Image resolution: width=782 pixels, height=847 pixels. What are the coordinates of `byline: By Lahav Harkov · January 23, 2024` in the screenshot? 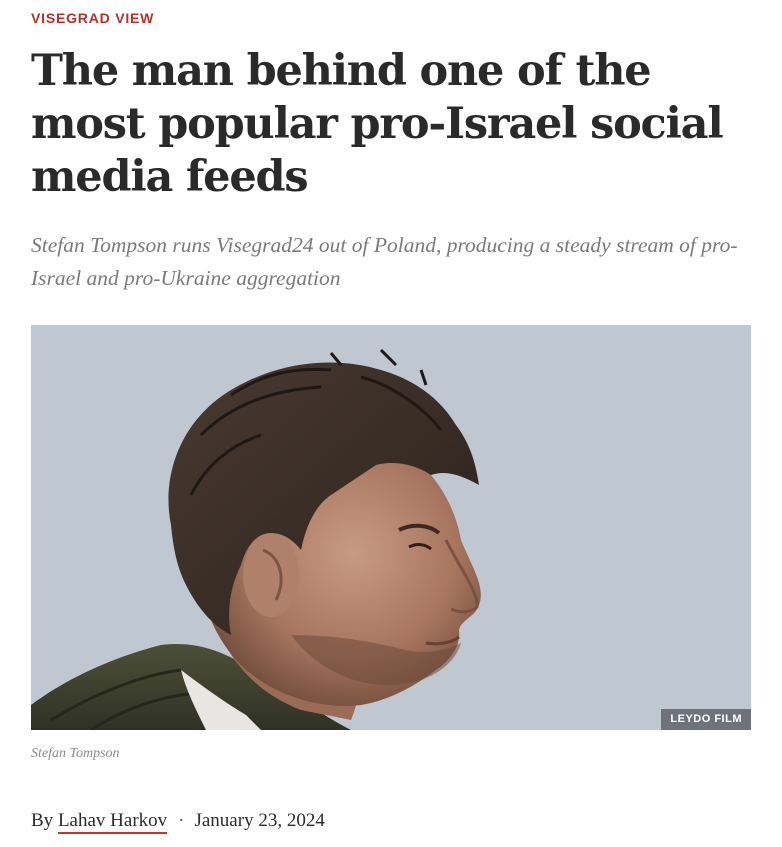 It's located at (178, 821).